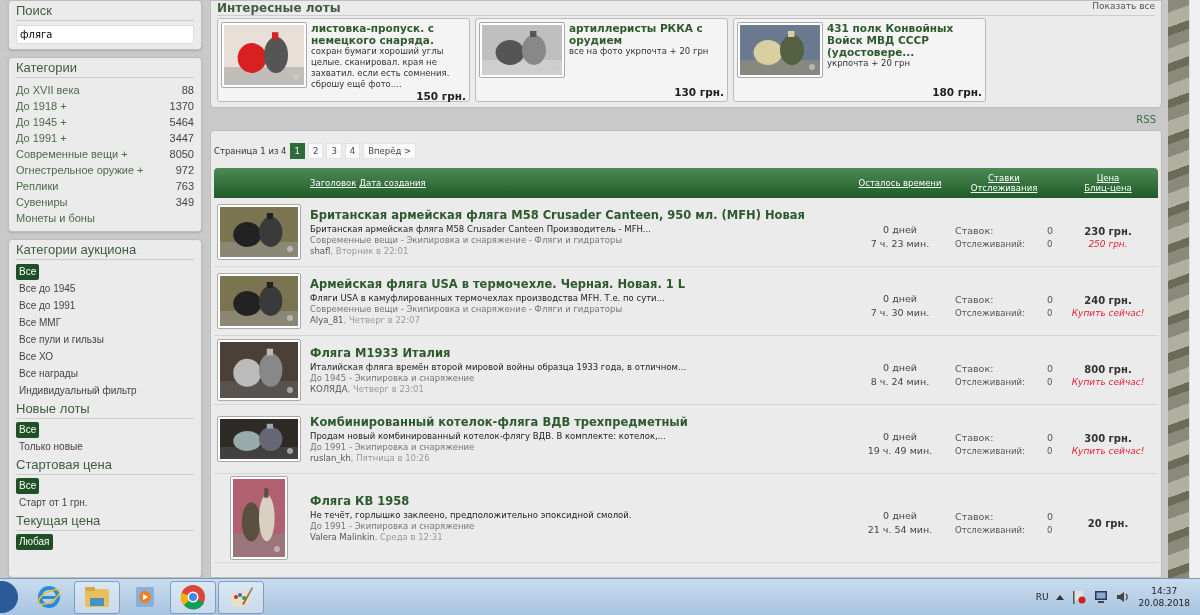  Describe the element at coordinates (10, 597) in the screenshot. I see `start-button` at that location.